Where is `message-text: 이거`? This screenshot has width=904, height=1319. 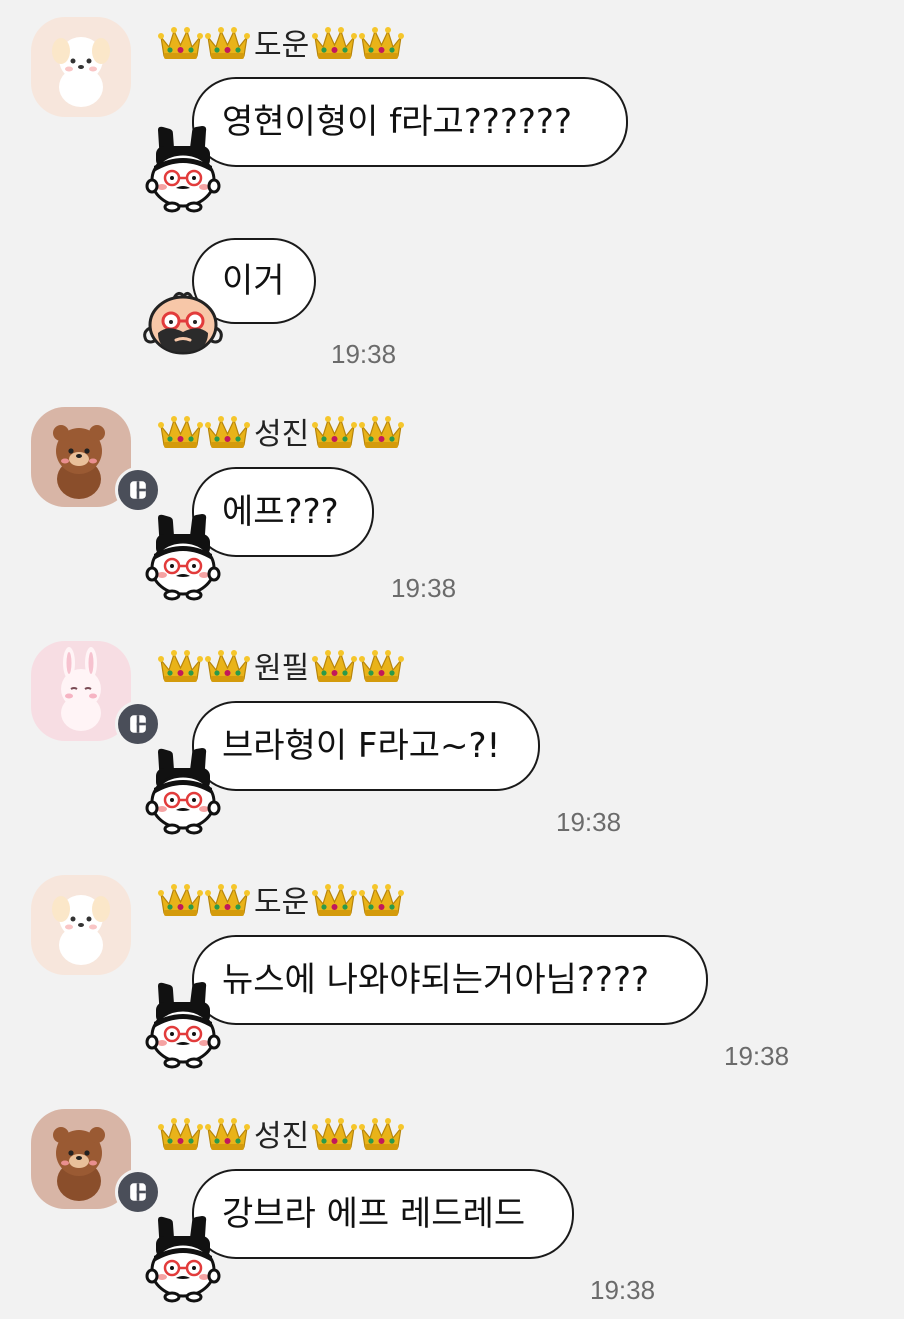
message-text: 이거 is located at coordinates (253, 281).